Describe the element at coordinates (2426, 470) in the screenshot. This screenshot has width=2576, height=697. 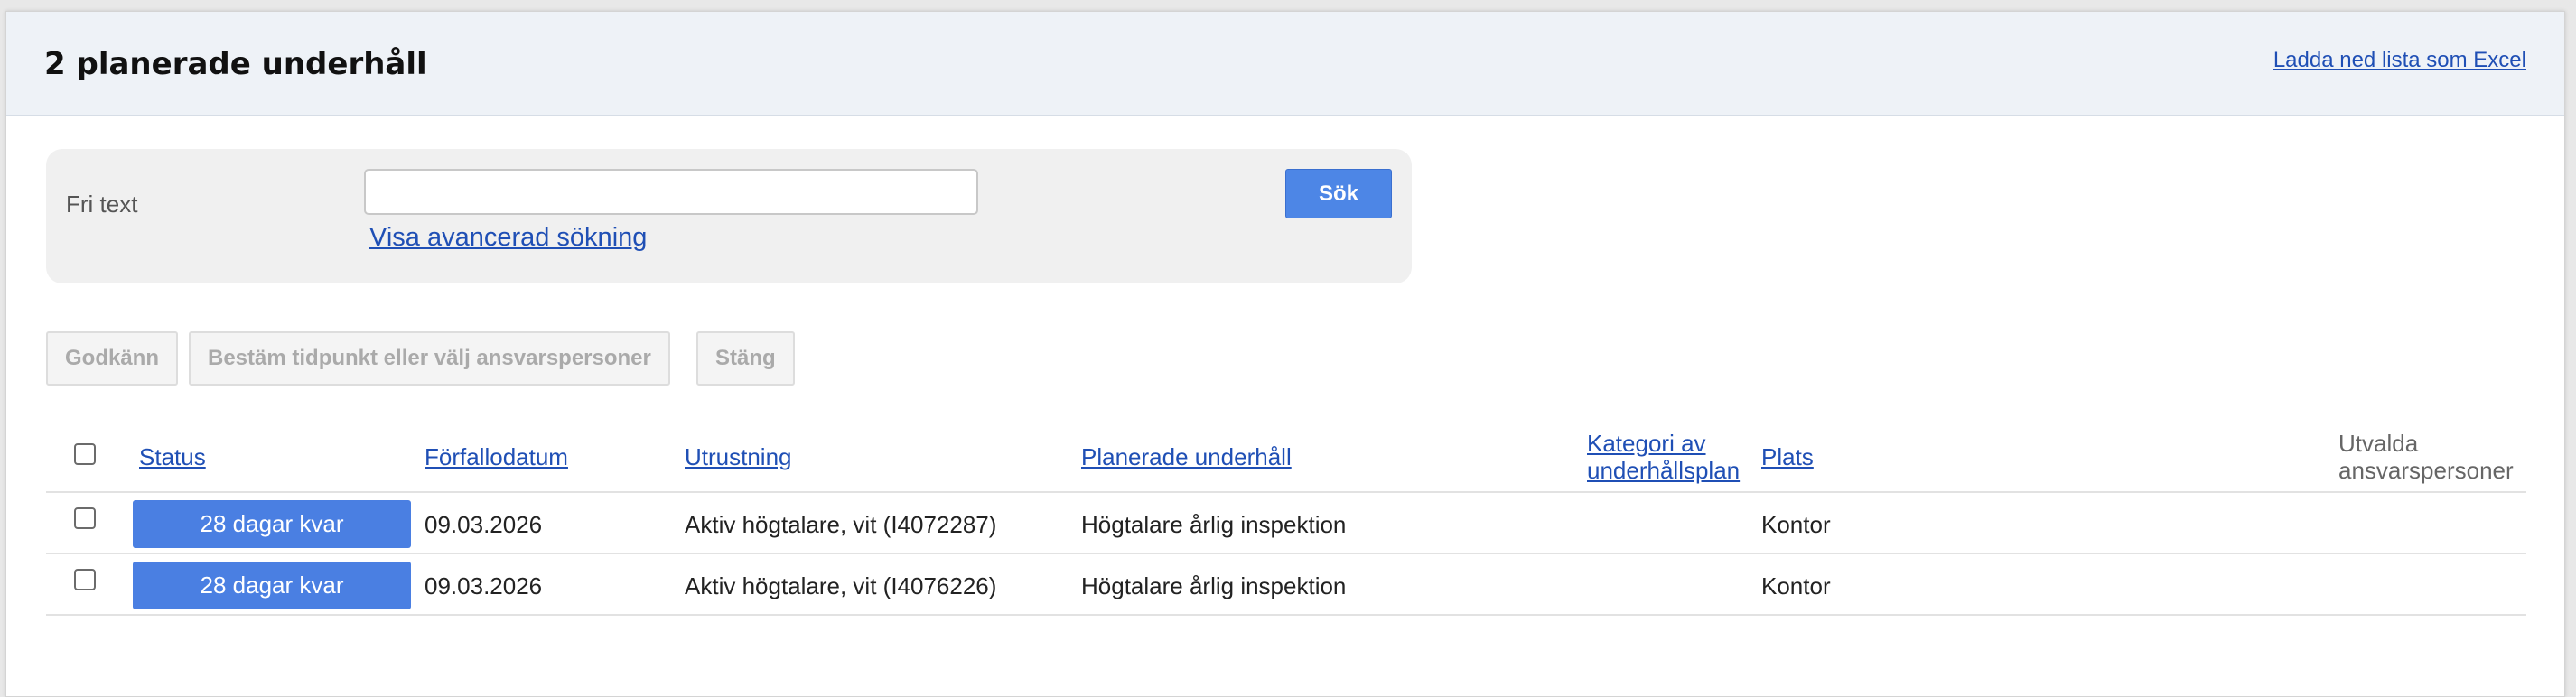
I see `column-responsible-line2: ansvarspersoner` at that location.